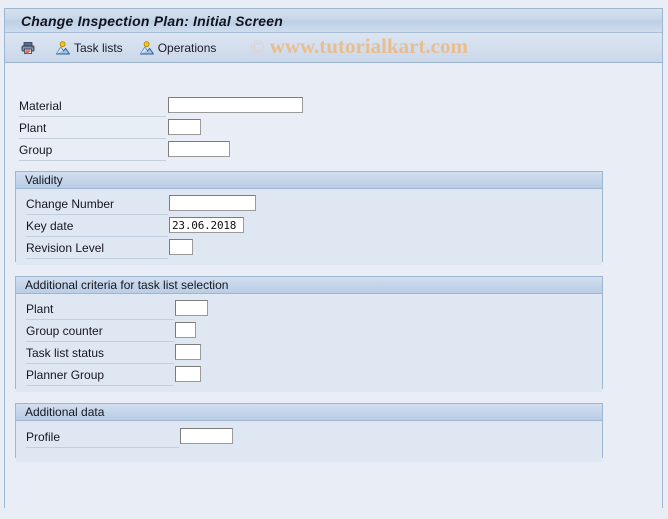 This screenshot has height=519, width=668. I want to click on label-group-counter: Group counter, so click(64, 331).